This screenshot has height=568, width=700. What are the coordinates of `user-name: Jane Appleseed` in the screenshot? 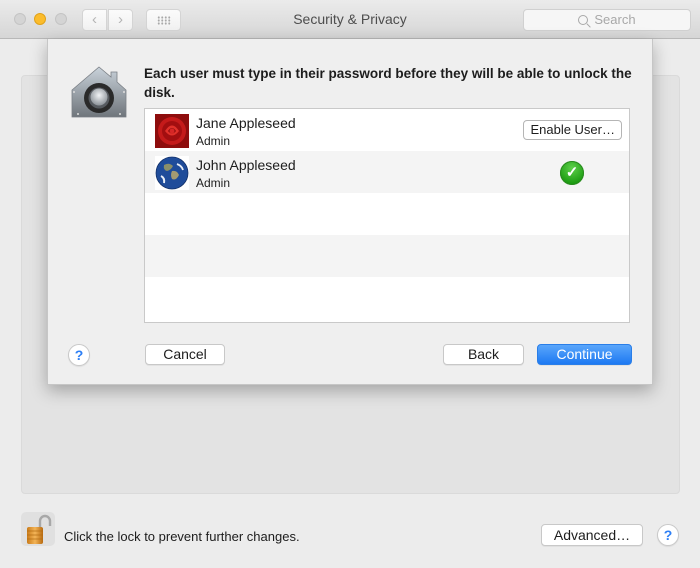 It's located at (246, 123).